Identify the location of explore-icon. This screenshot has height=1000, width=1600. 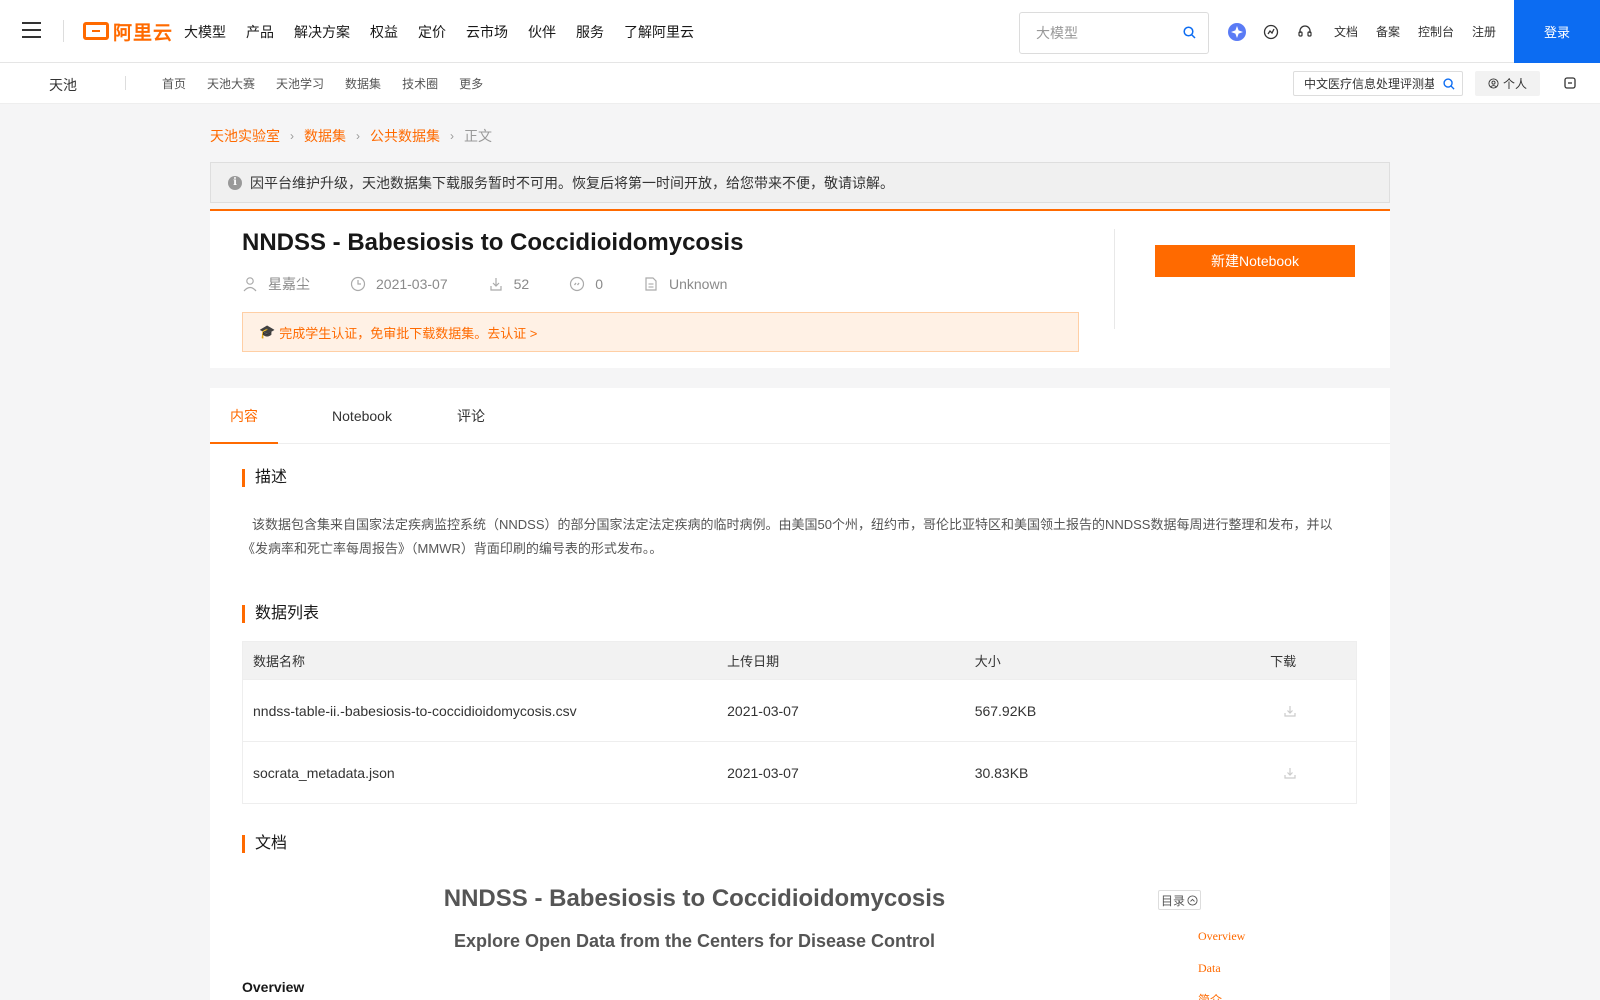
(1271, 32).